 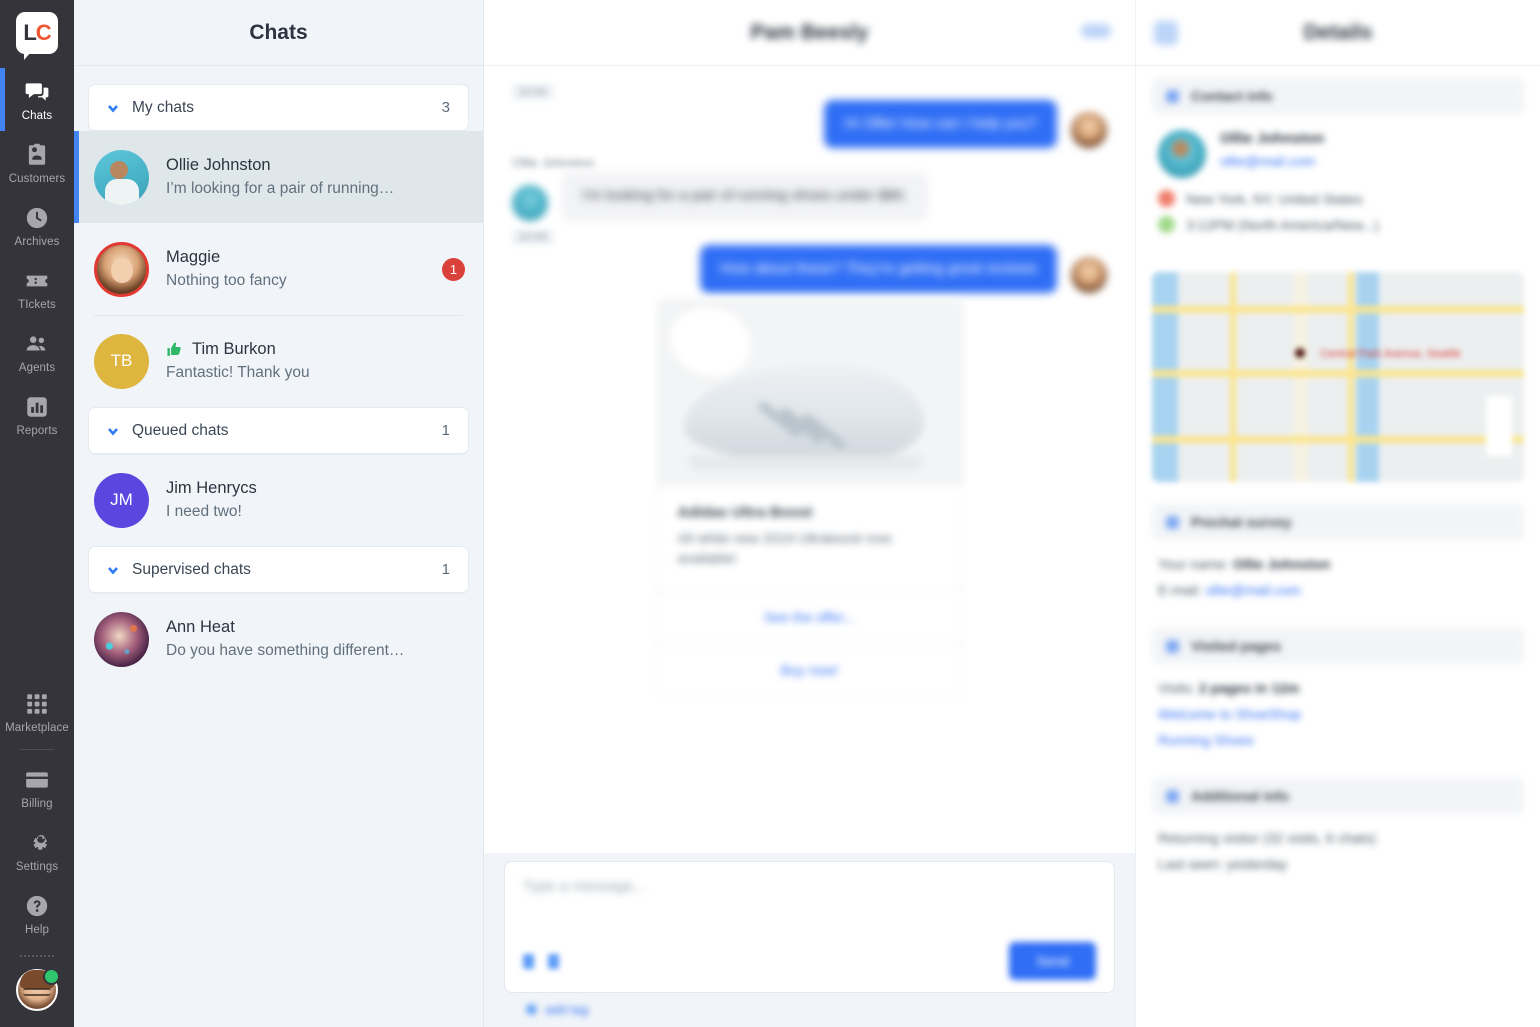 What do you see at coordinates (37, 414) in the screenshot?
I see `sidebar-item-reports: Reports` at bounding box center [37, 414].